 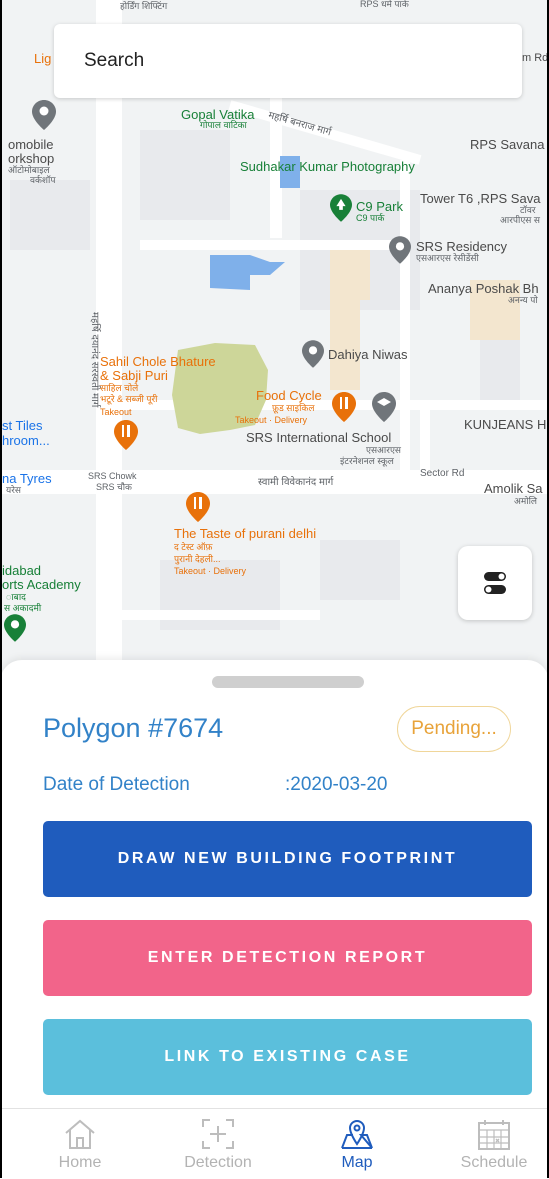 I want to click on tab-home: Home, so click(x=80, y=1144).